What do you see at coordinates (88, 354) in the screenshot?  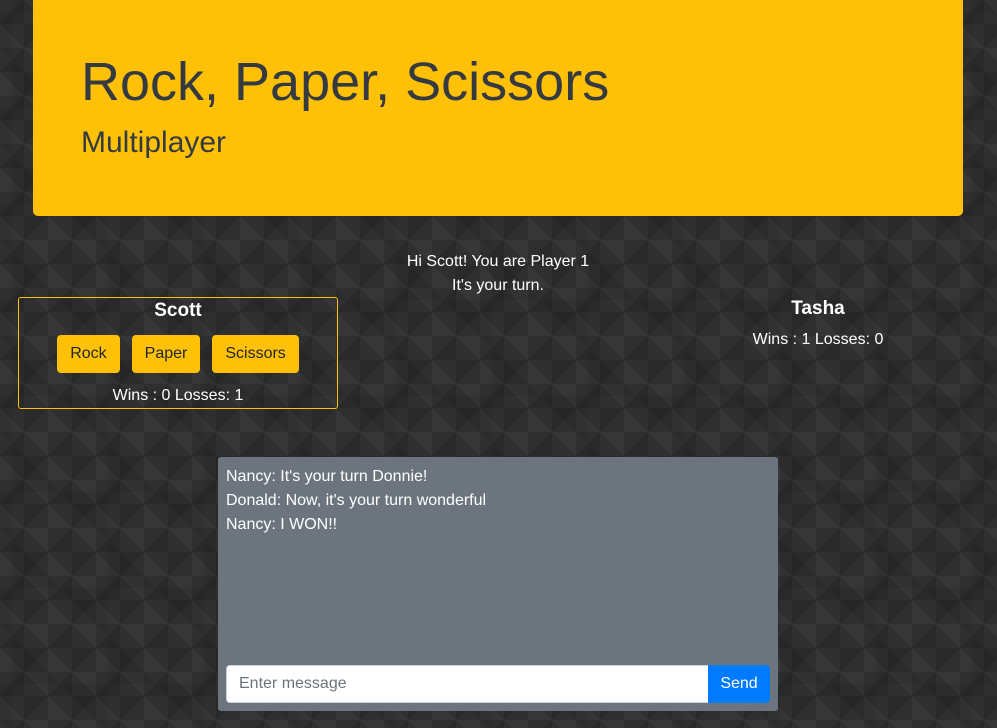 I see `rock-button: Rock` at bounding box center [88, 354].